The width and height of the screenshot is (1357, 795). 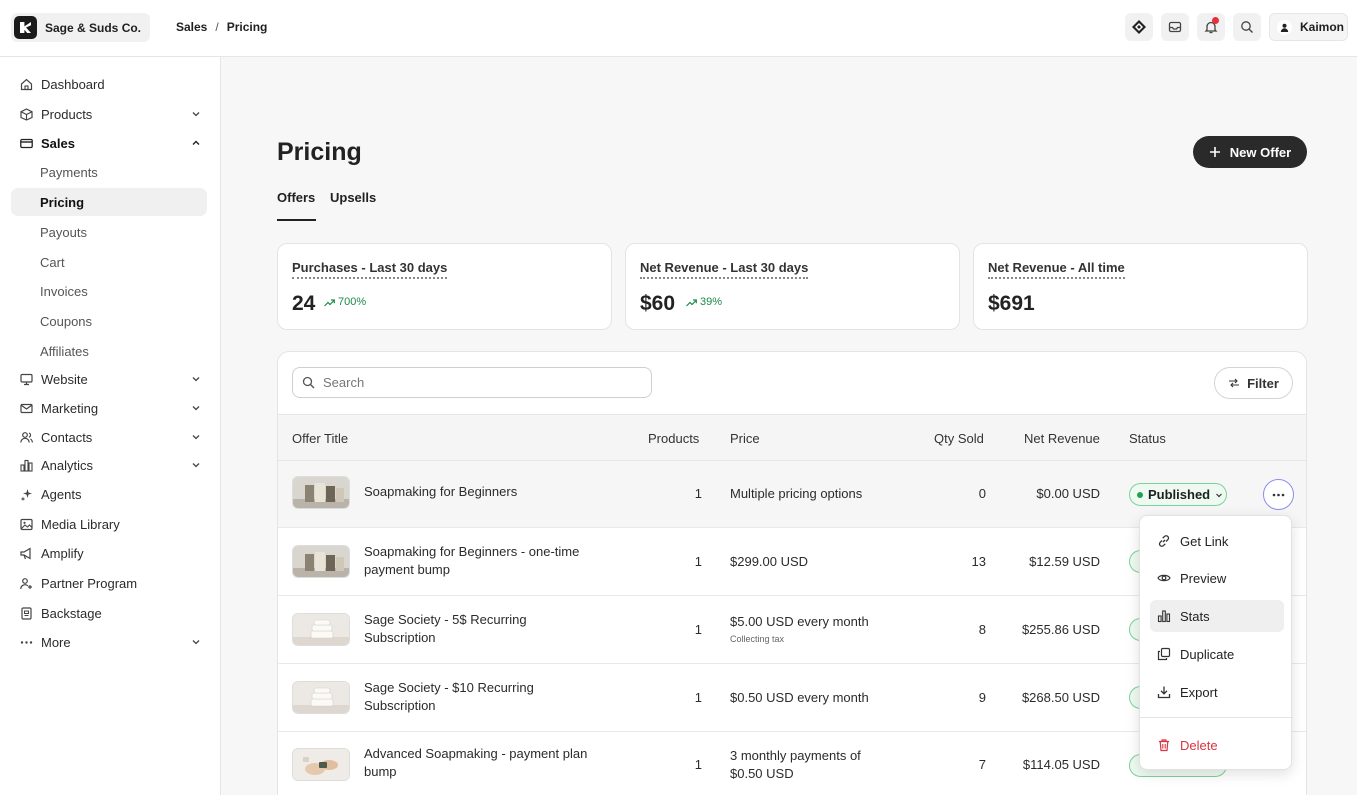 What do you see at coordinates (109, 143) in the screenshot?
I see `sidebar-item-sales: Sales` at bounding box center [109, 143].